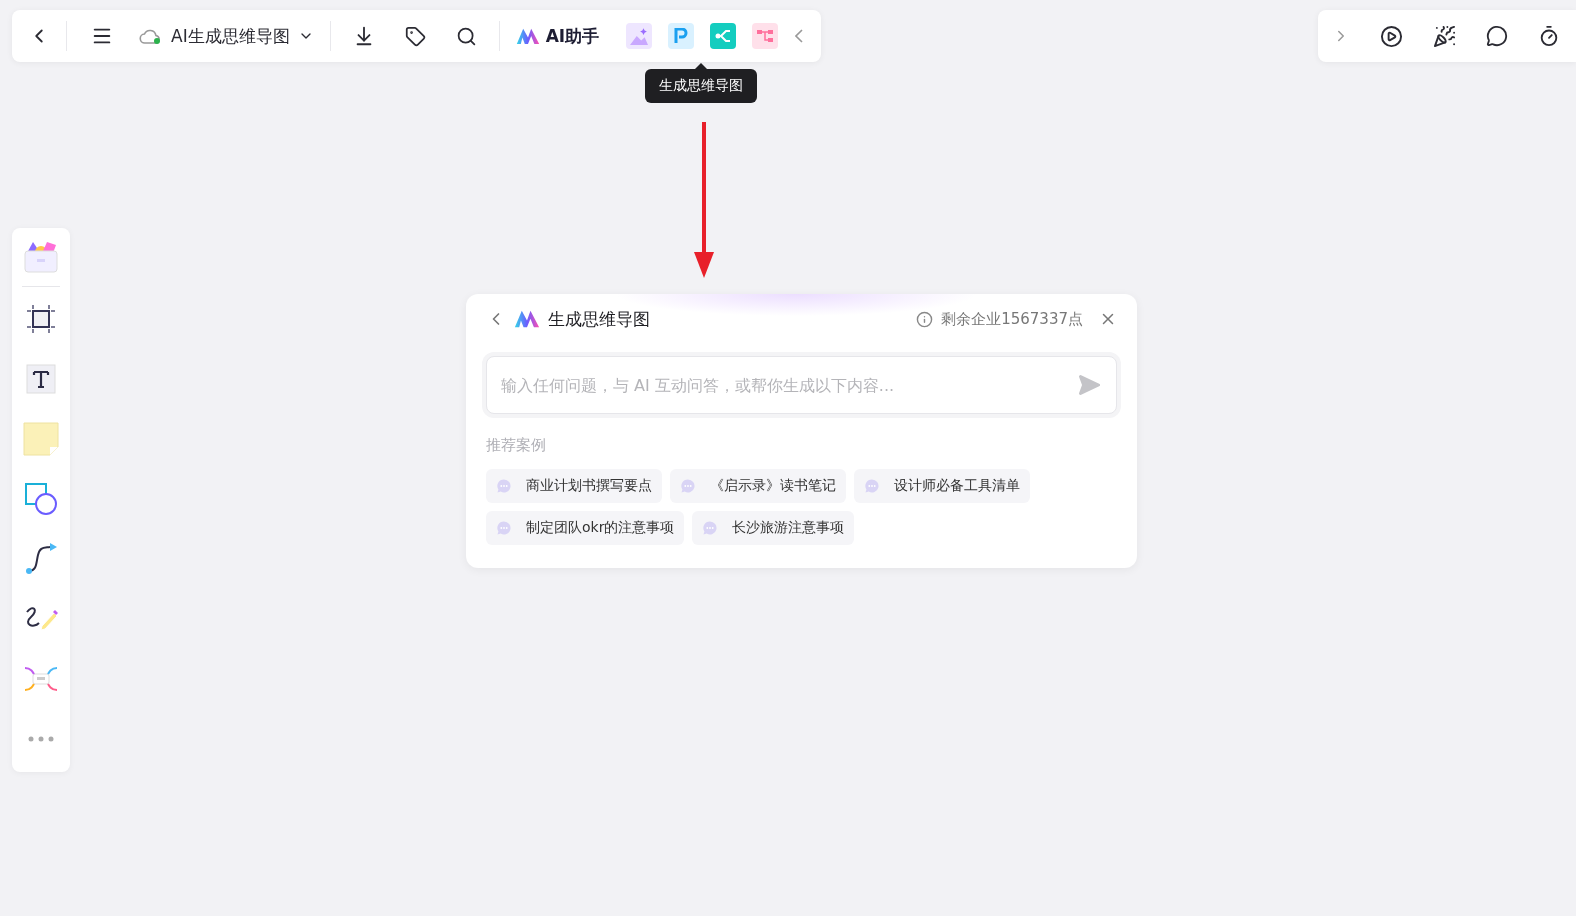  Describe the element at coordinates (41, 739) in the screenshot. I see `more-dots-icon` at that location.